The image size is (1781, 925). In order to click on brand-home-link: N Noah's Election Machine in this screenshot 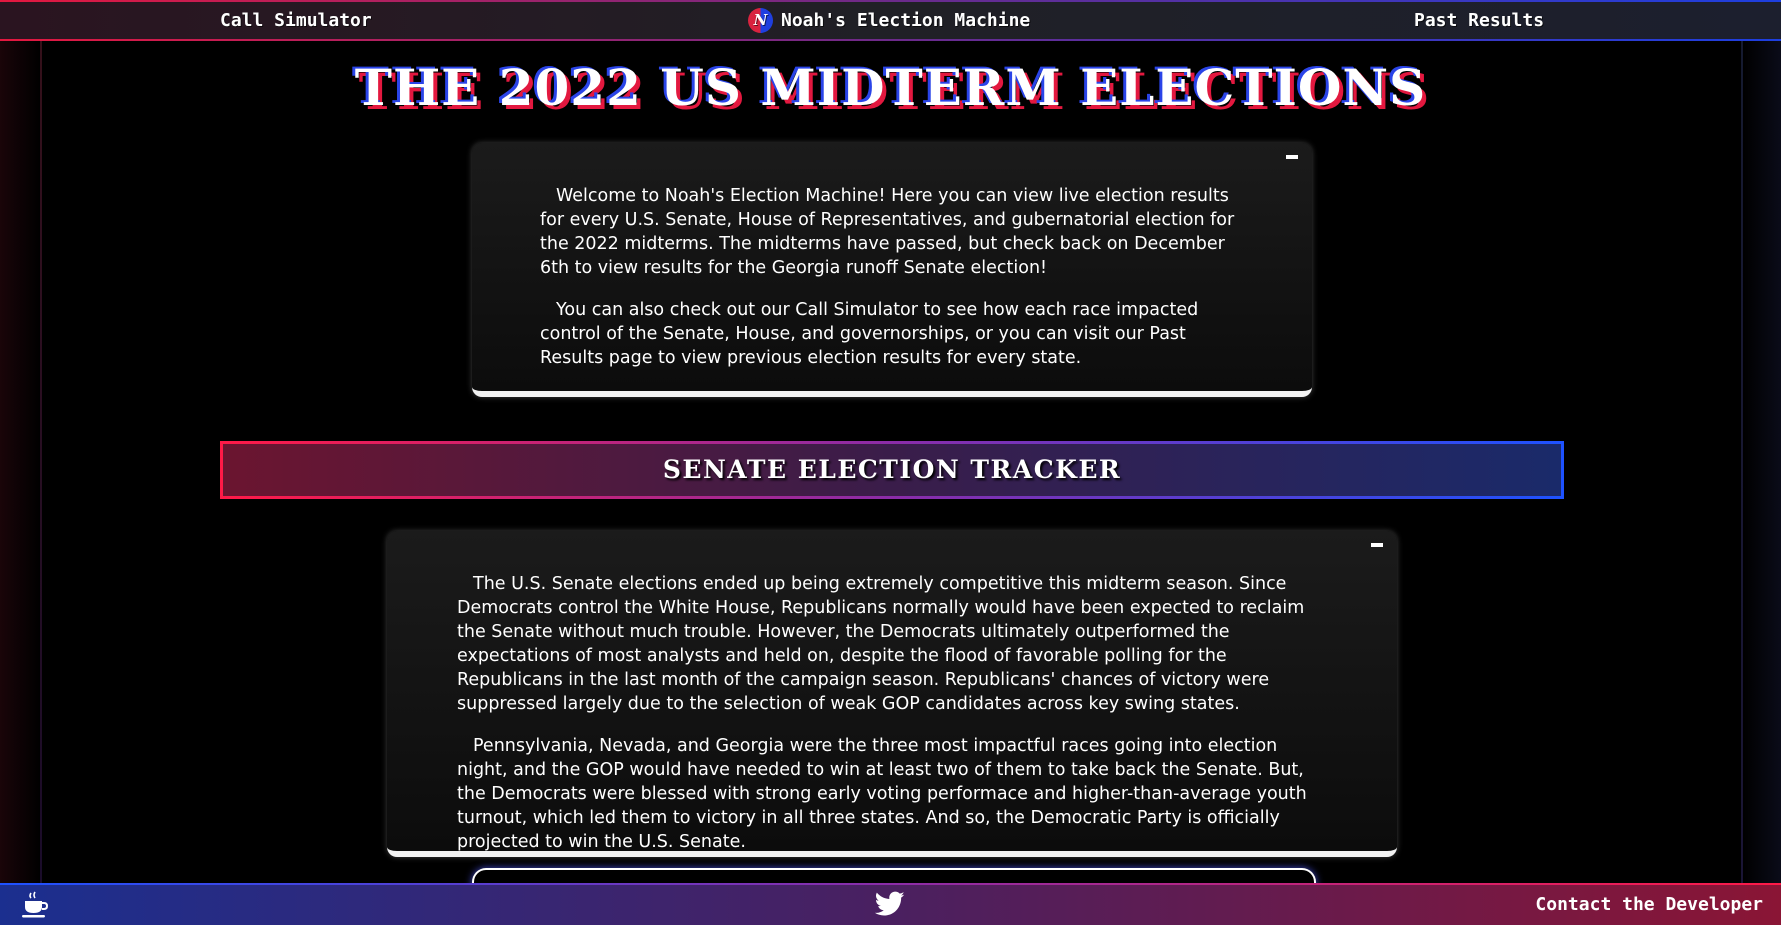, I will do `click(889, 20)`.